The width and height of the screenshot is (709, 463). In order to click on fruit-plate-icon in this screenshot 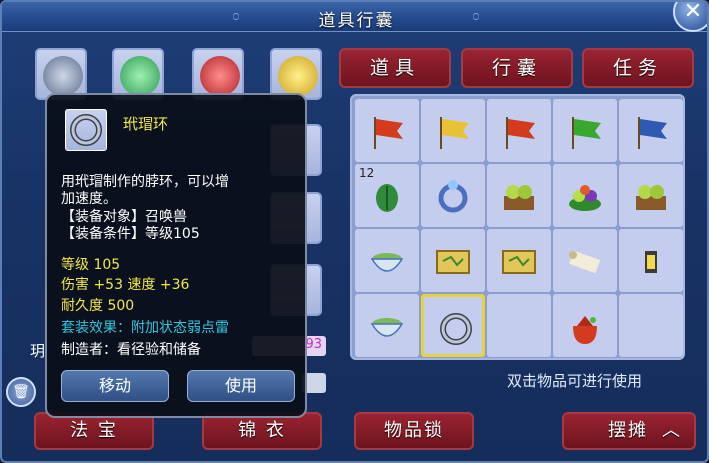, I will do `click(585, 196)`.